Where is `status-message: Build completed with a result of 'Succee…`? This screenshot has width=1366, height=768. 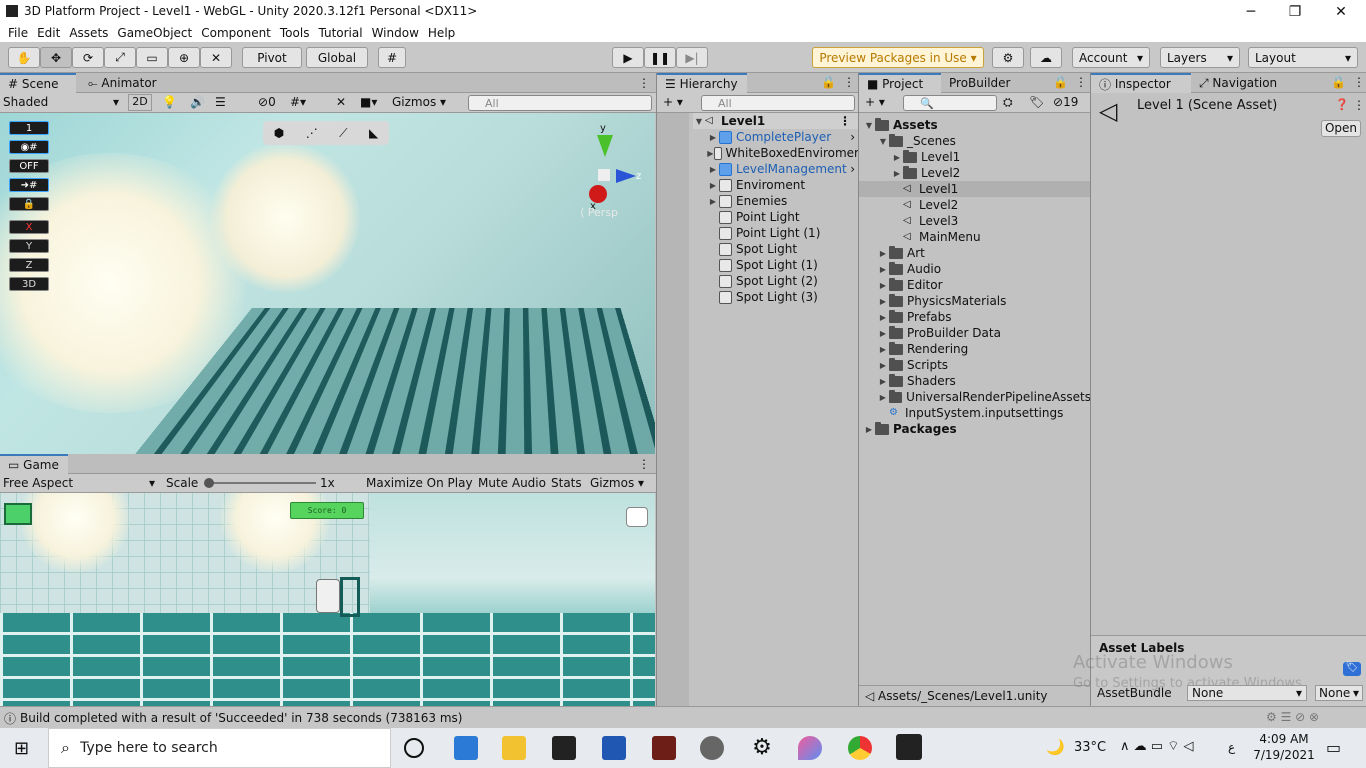 status-message: Build completed with a result of 'Succee… is located at coordinates (241, 718).